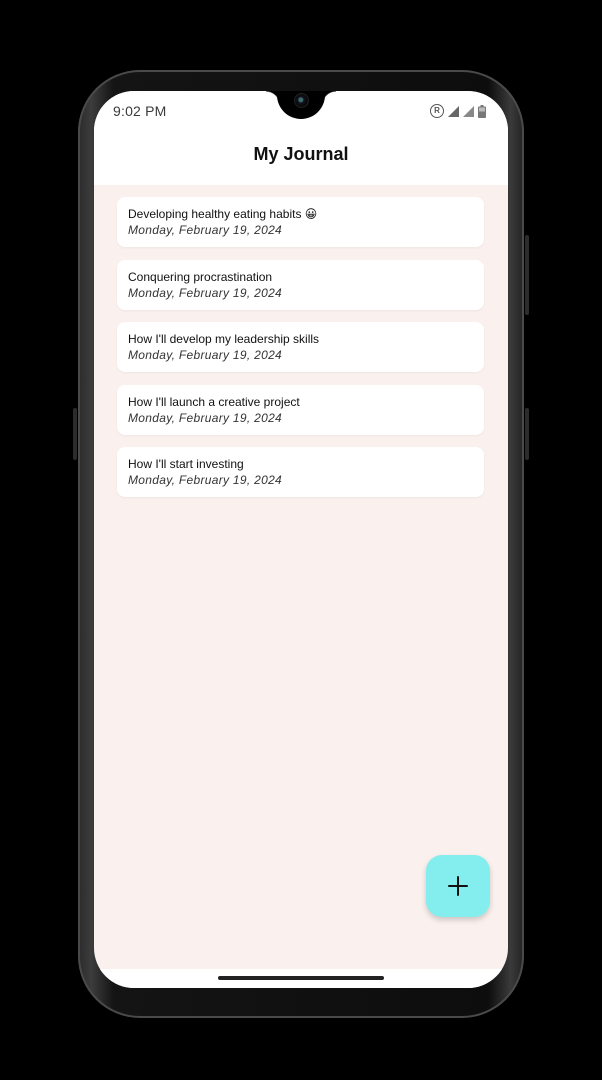 The image size is (602, 1080). I want to click on entry-title: How I'll launch a creative project, so click(214, 401).